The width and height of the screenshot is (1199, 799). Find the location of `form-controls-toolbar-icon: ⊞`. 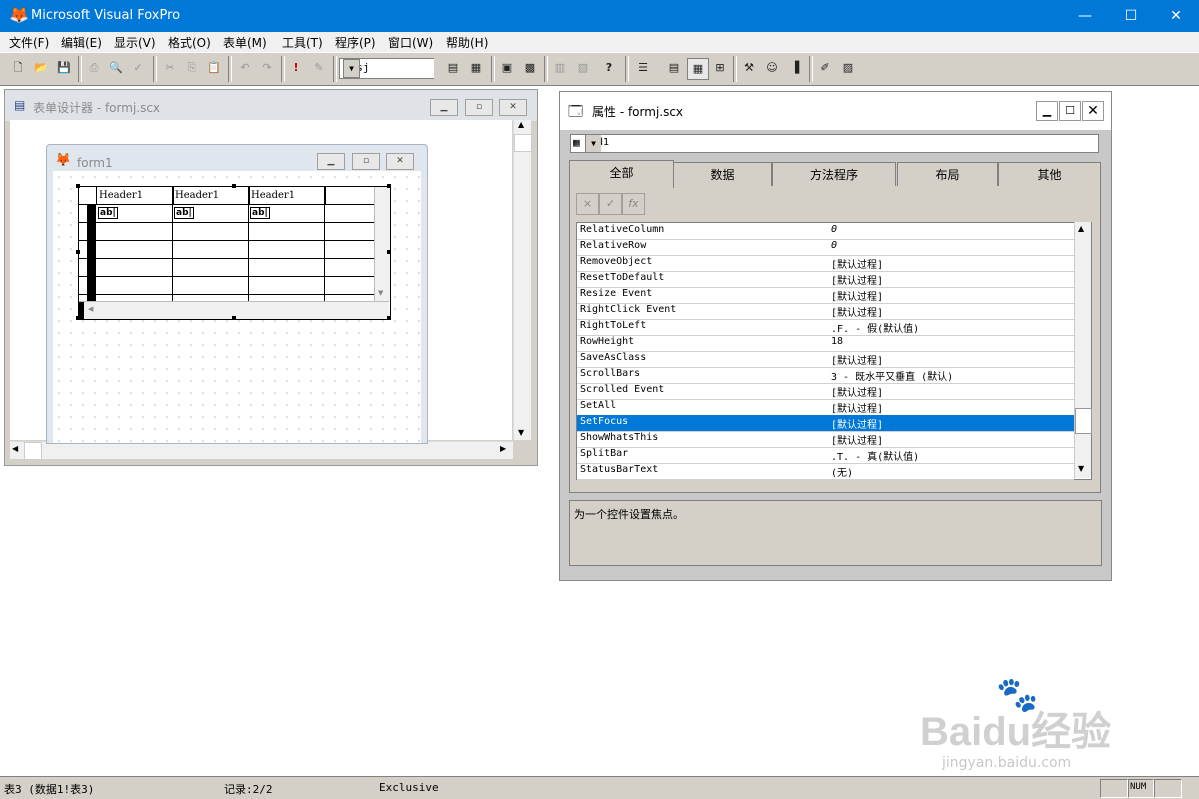

form-controls-toolbar-icon: ⊞ is located at coordinates (720, 68).